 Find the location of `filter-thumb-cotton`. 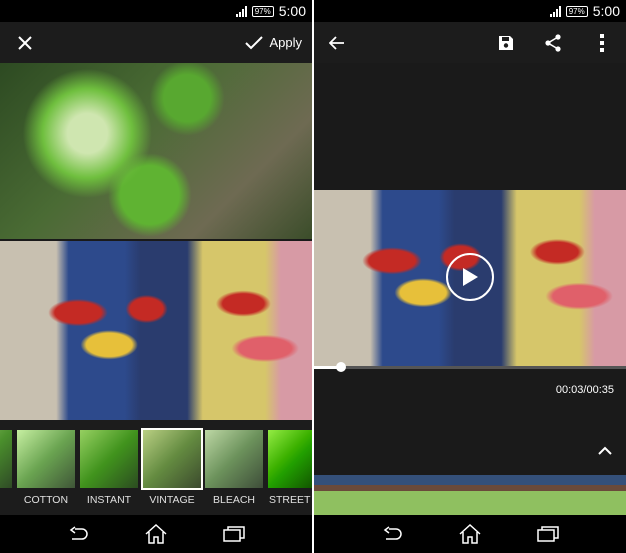

filter-thumb-cotton is located at coordinates (46, 459).